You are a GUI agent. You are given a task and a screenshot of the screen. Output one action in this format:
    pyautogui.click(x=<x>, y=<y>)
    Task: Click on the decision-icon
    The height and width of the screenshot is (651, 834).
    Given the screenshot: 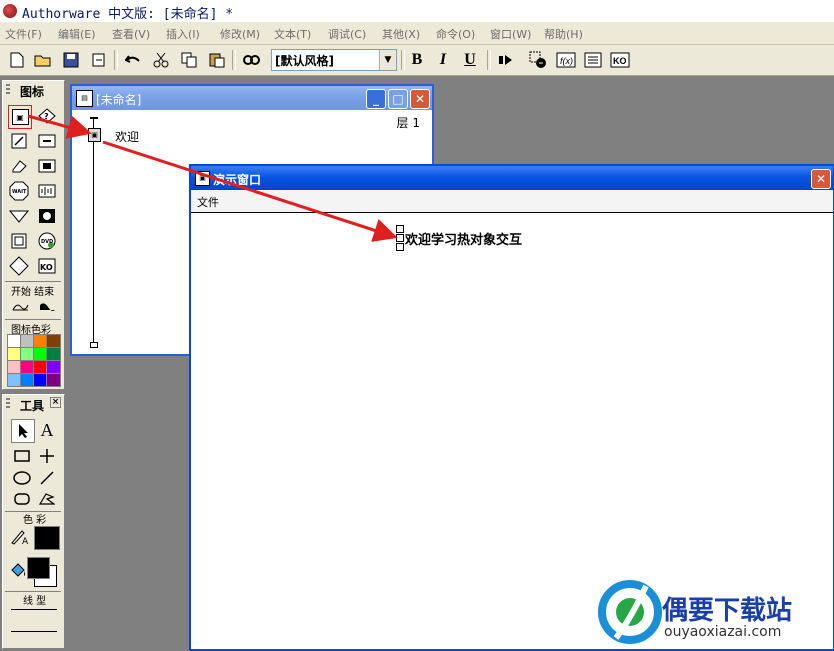 What is the action you would take?
    pyautogui.click(x=19, y=266)
    